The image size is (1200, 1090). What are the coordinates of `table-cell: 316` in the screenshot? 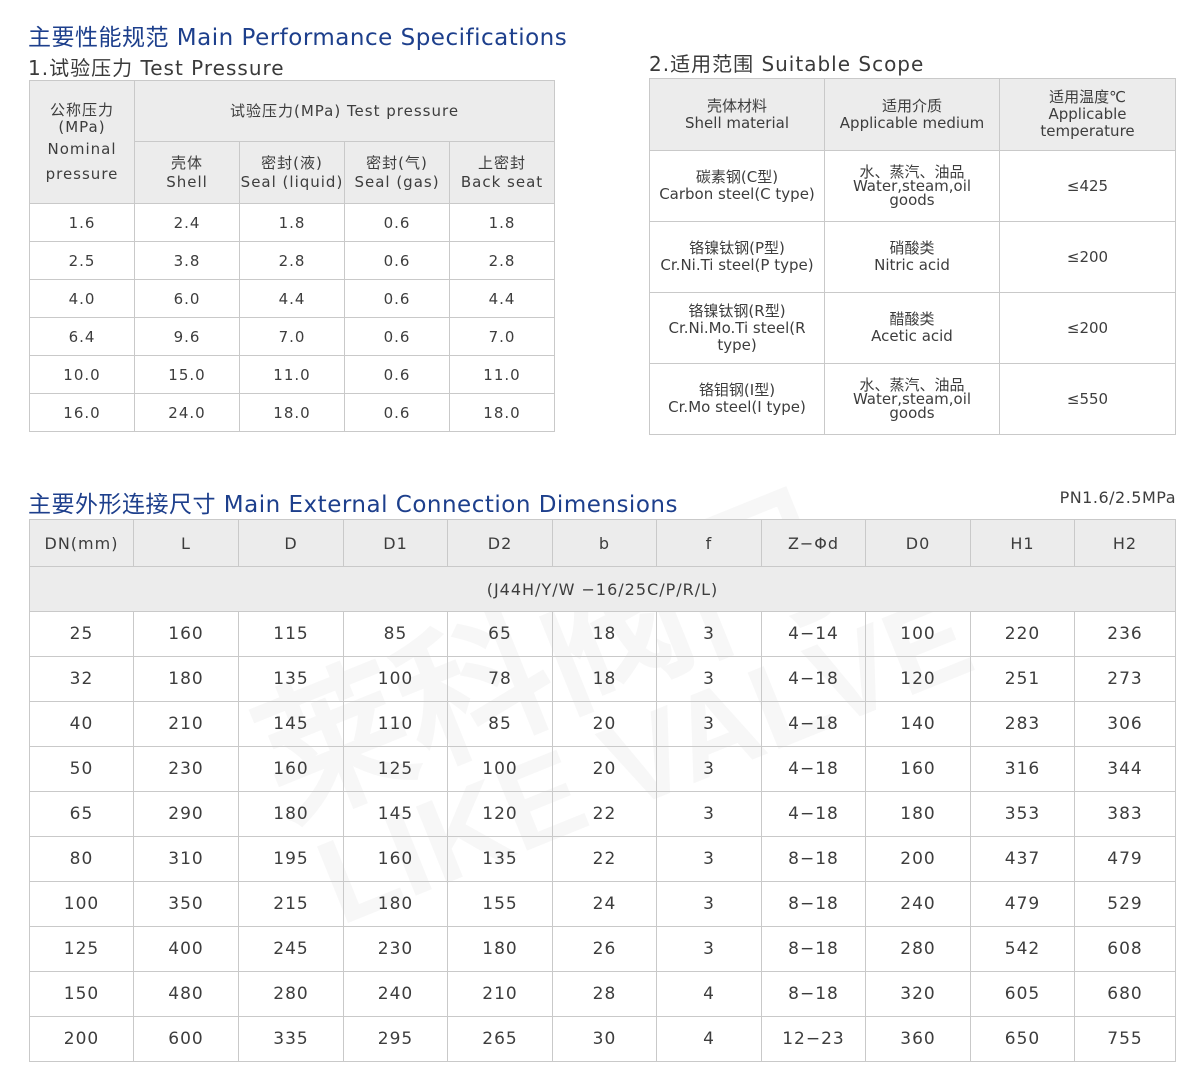 It's located at (1022, 769).